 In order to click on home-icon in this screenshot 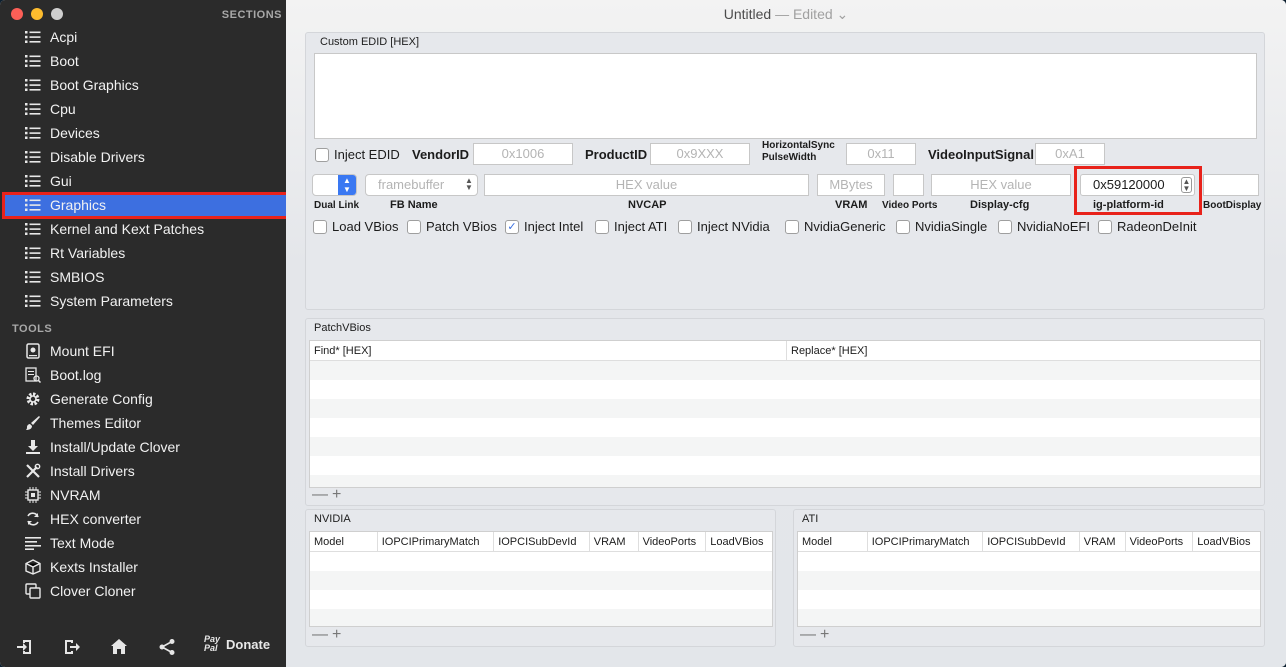, I will do `click(119, 647)`.